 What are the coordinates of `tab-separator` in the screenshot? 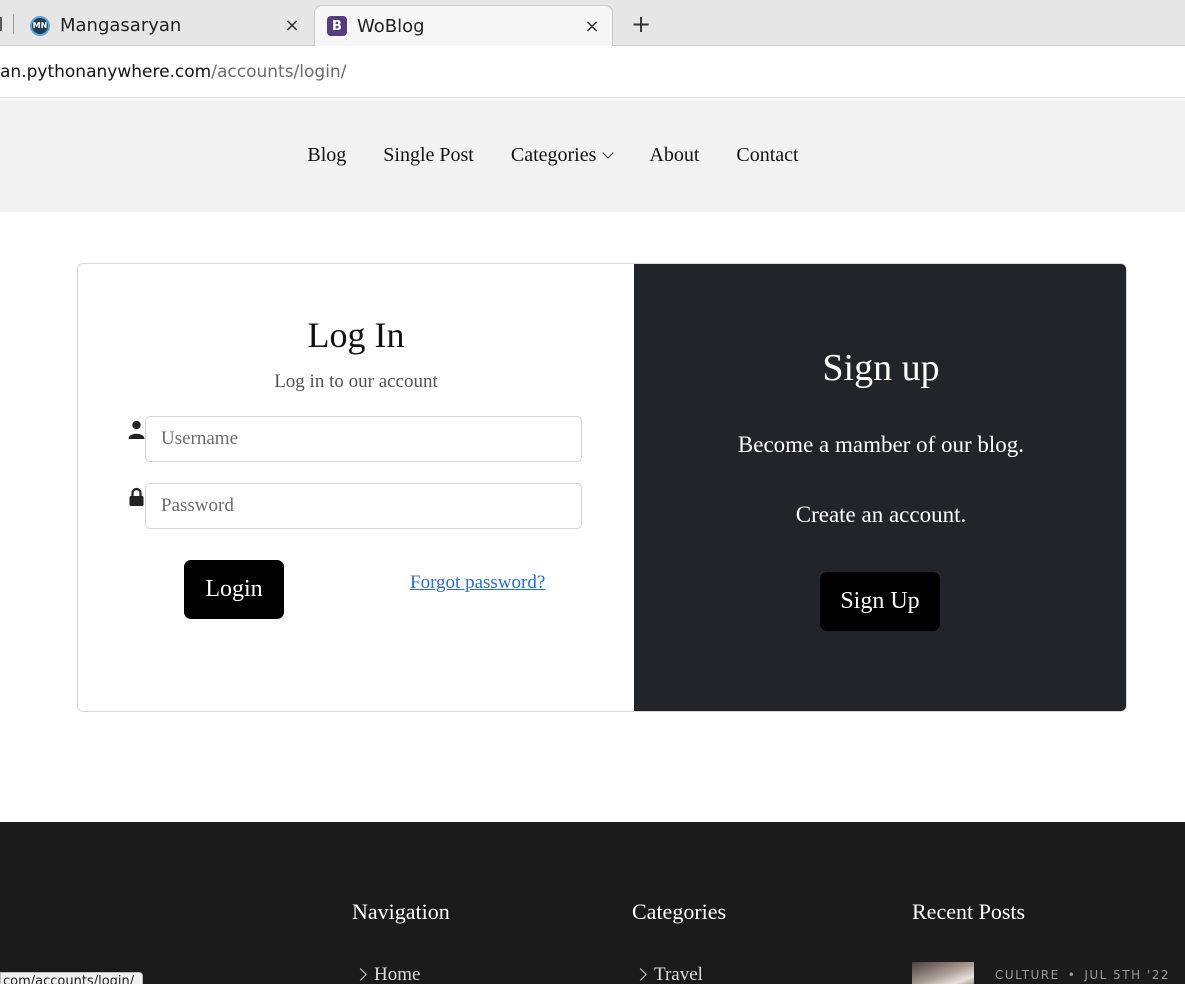 It's located at (13, 24).